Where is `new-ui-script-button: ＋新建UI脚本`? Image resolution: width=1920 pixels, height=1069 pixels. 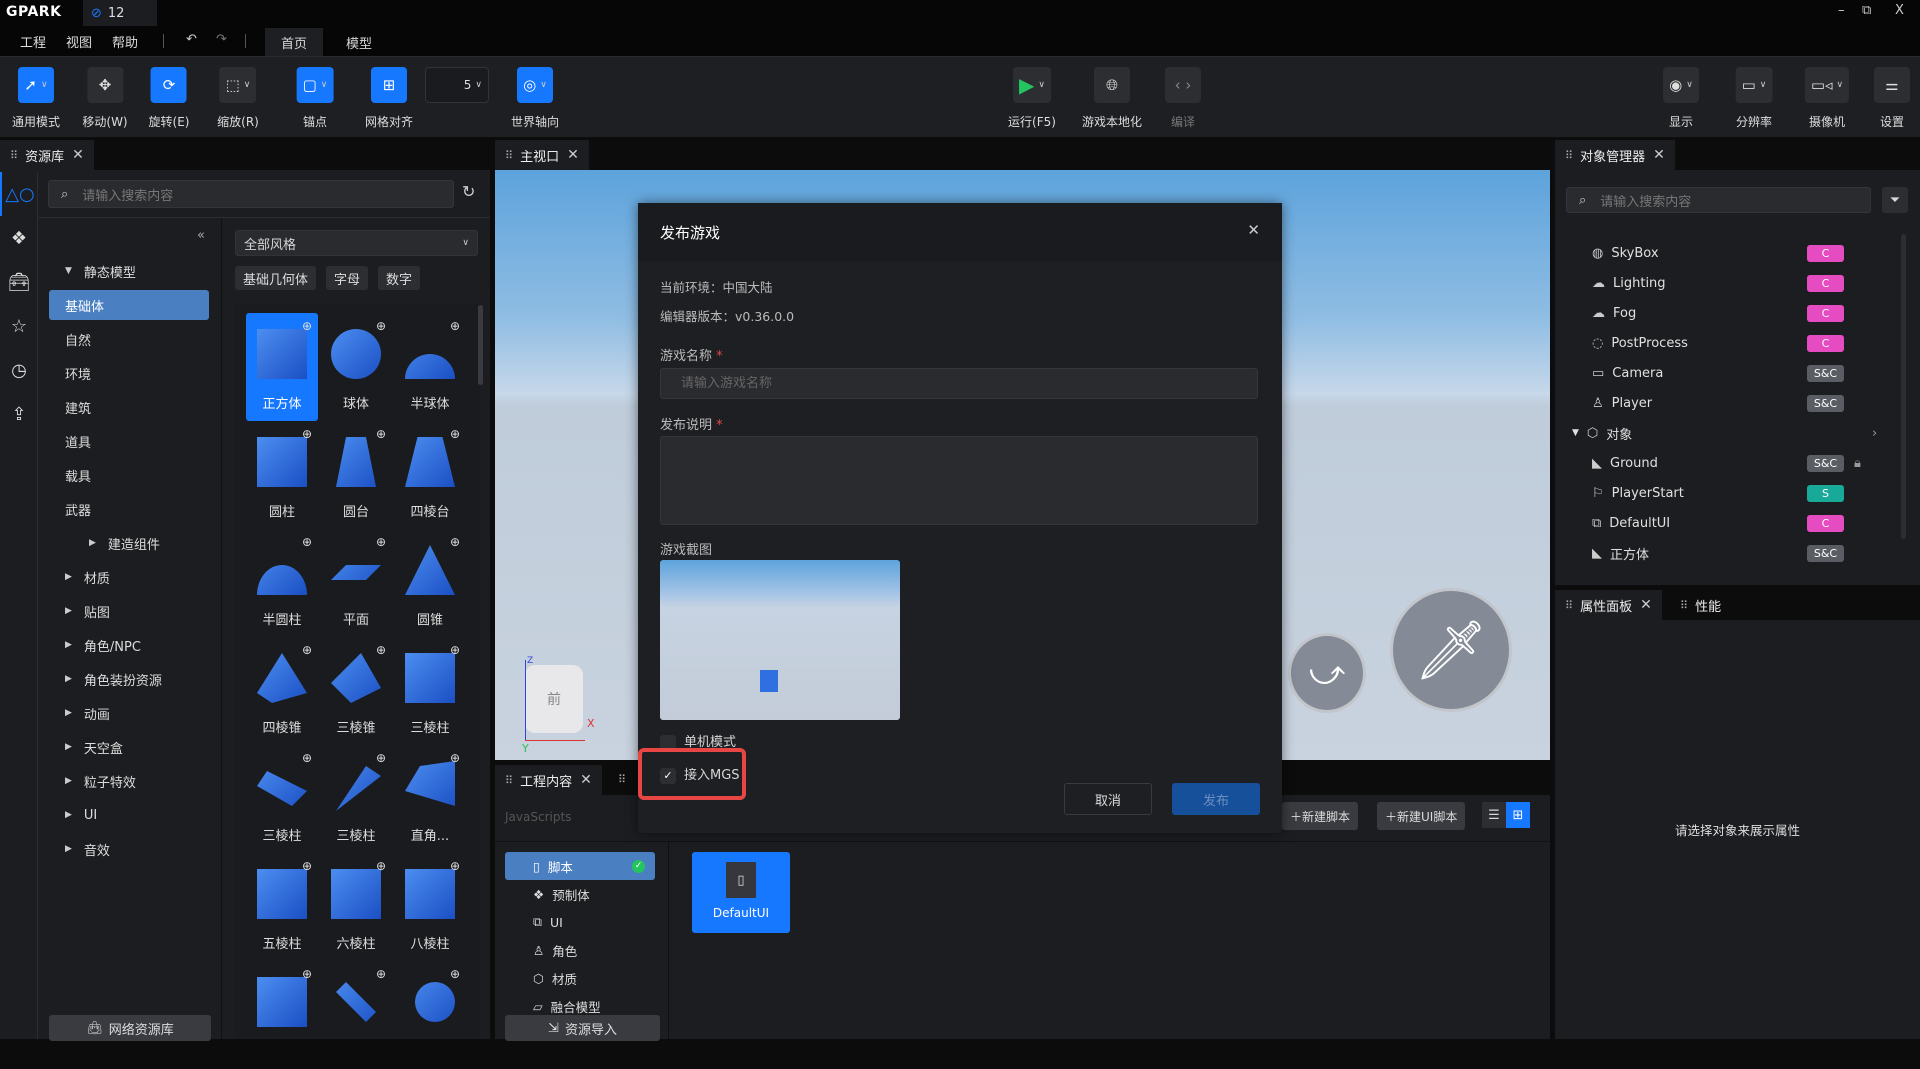
new-ui-script-button: ＋新建UI脚本 is located at coordinates (1421, 816).